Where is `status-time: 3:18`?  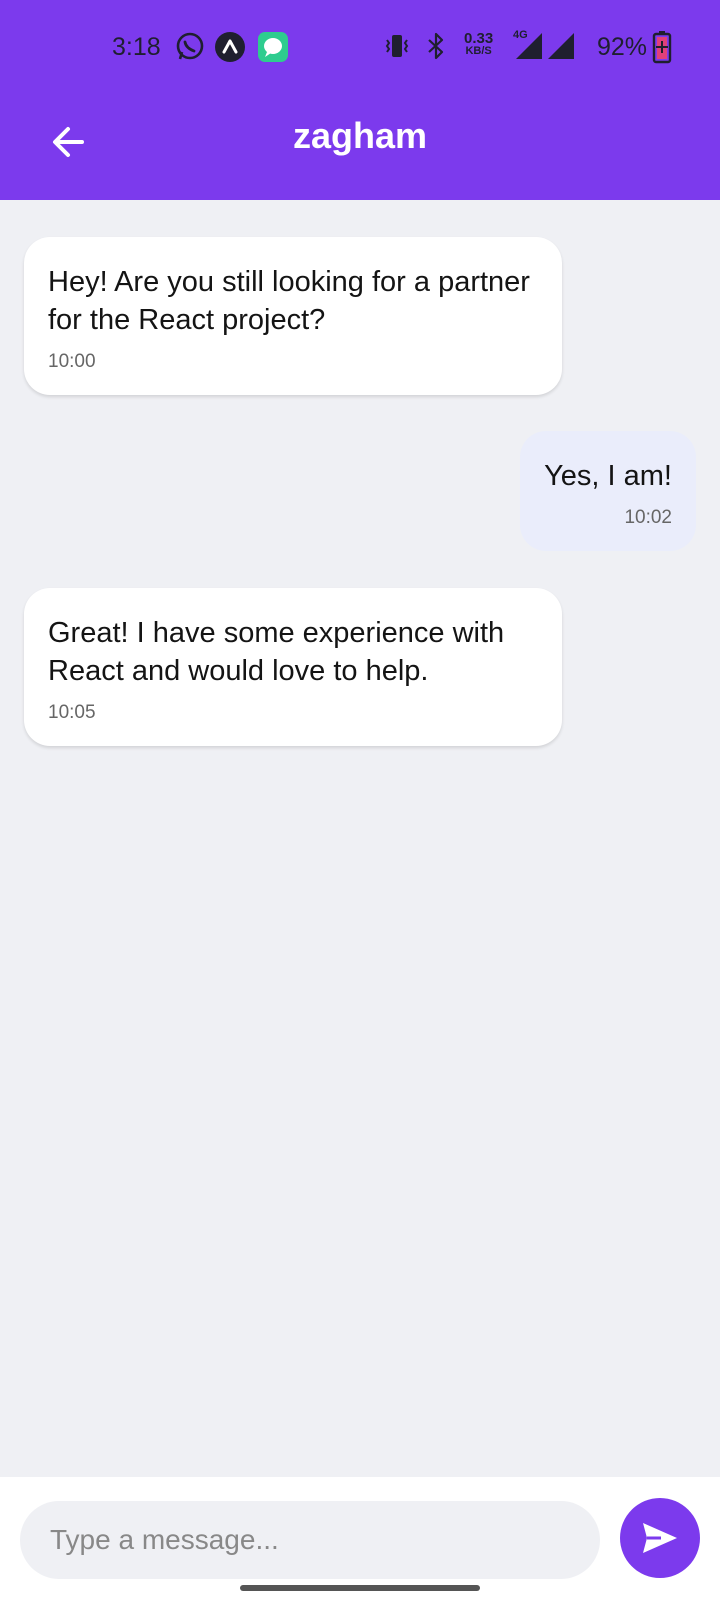
status-time: 3:18 is located at coordinates (136, 47).